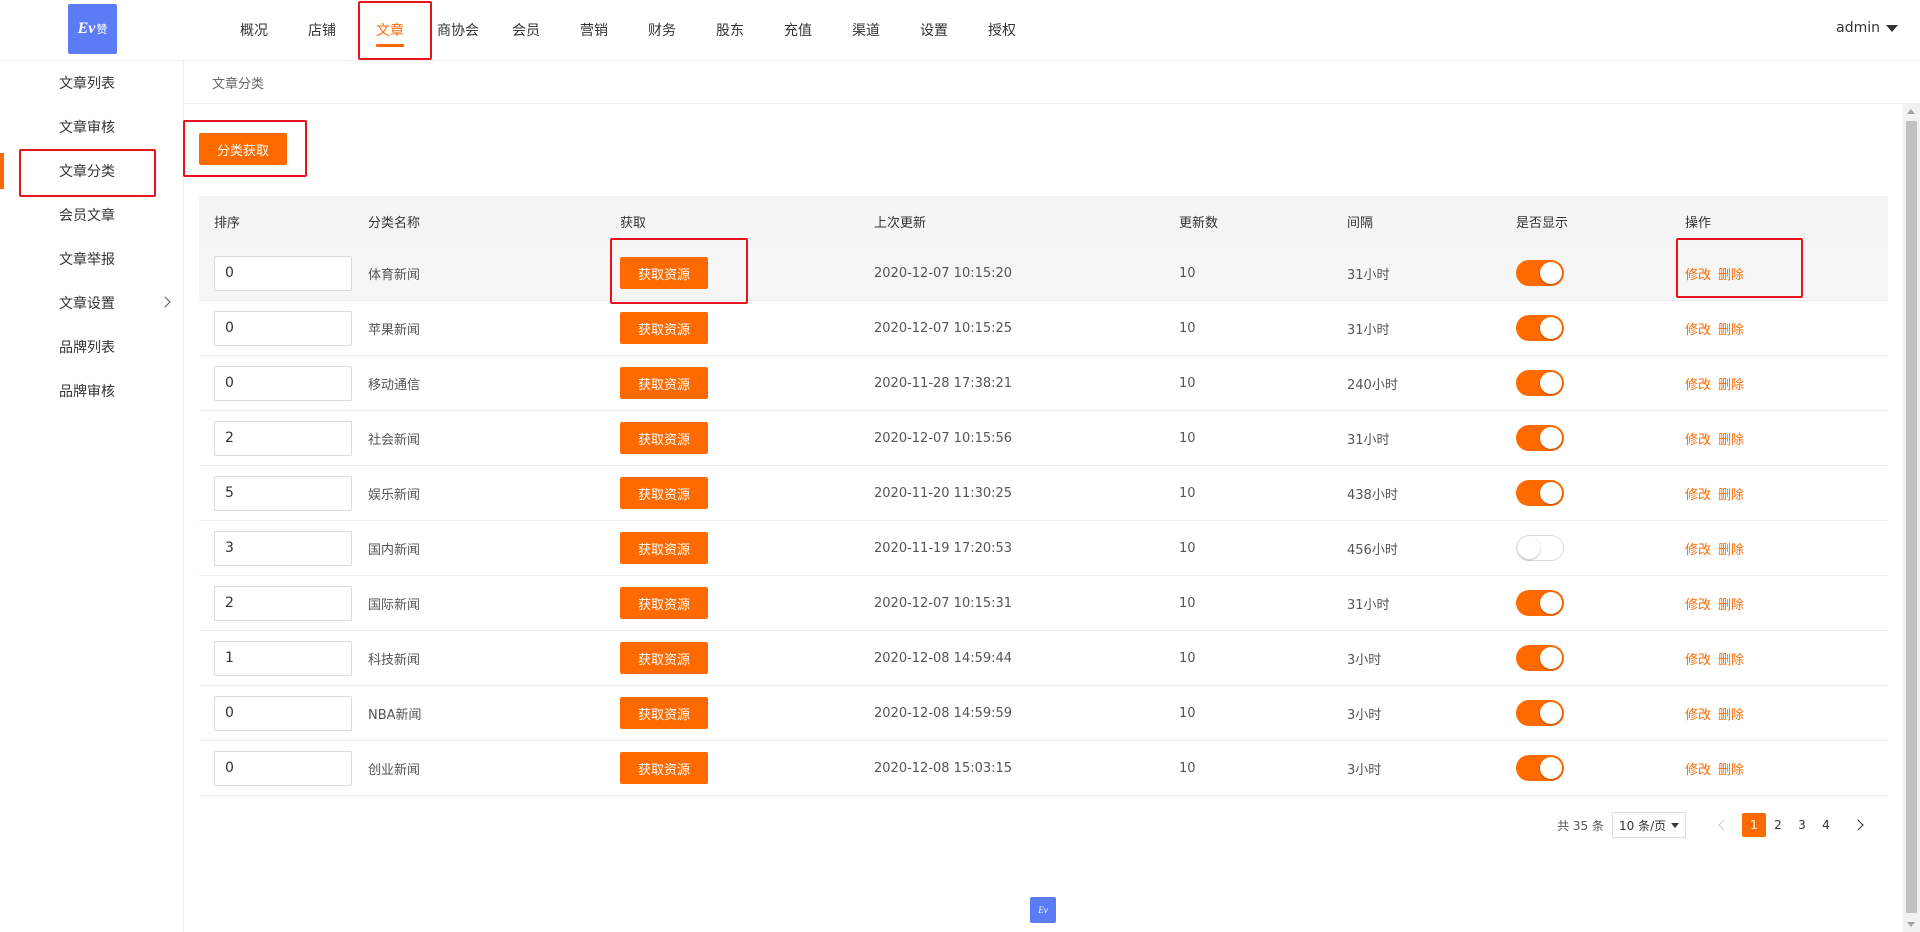 This screenshot has width=1920, height=932. What do you see at coordinates (526, 30) in the screenshot?
I see `nav-item: 会员` at bounding box center [526, 30].